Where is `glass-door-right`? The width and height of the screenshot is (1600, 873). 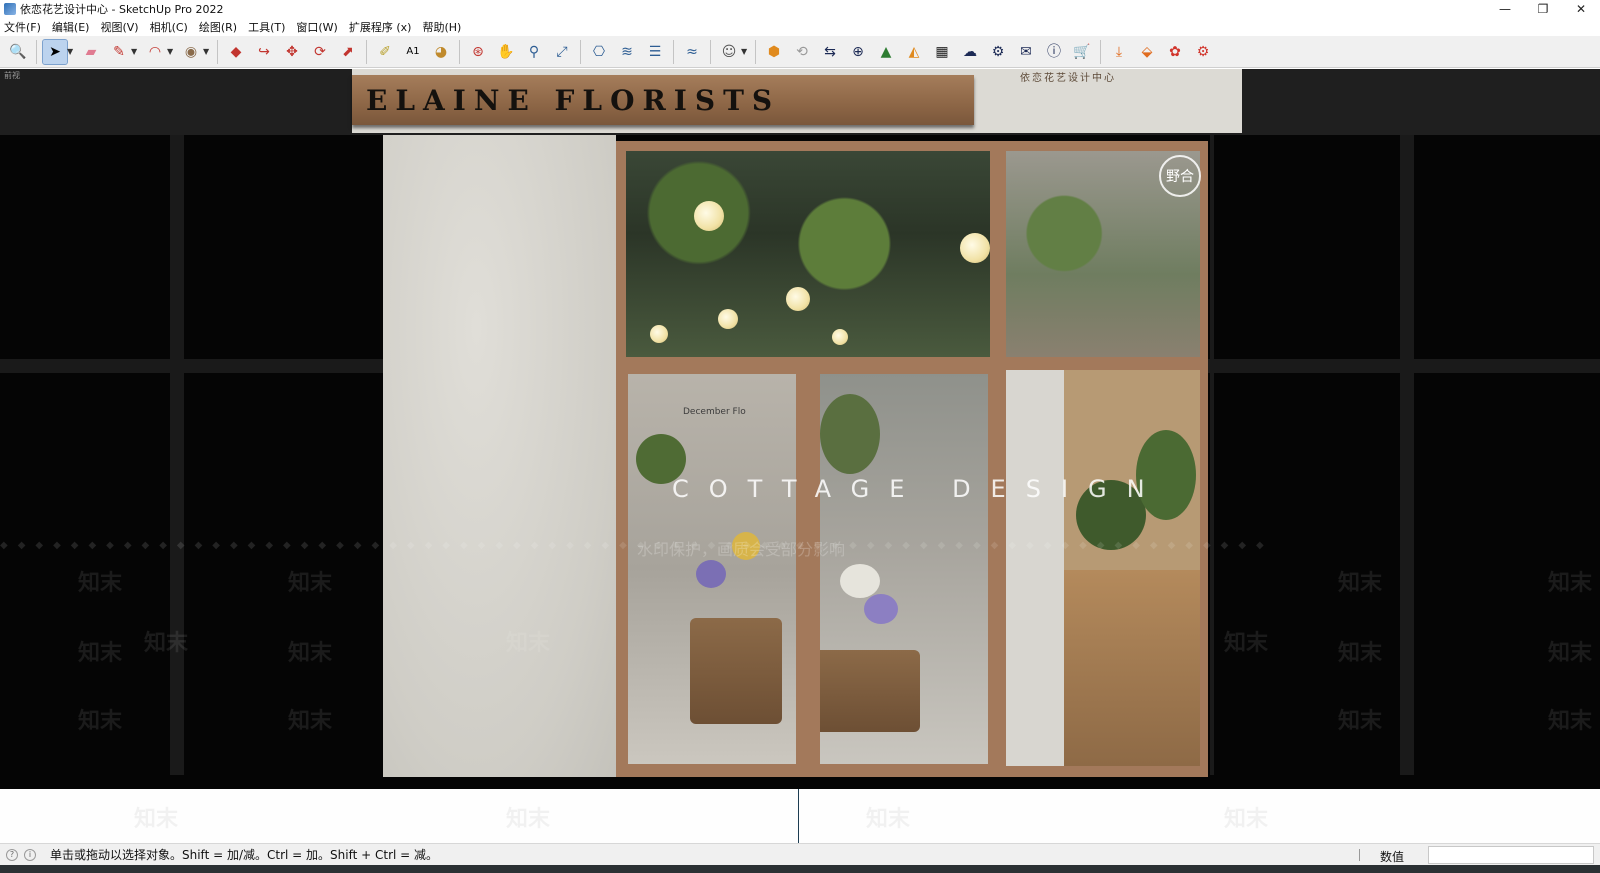 glass-door-right is located at coordinates (904, 569).